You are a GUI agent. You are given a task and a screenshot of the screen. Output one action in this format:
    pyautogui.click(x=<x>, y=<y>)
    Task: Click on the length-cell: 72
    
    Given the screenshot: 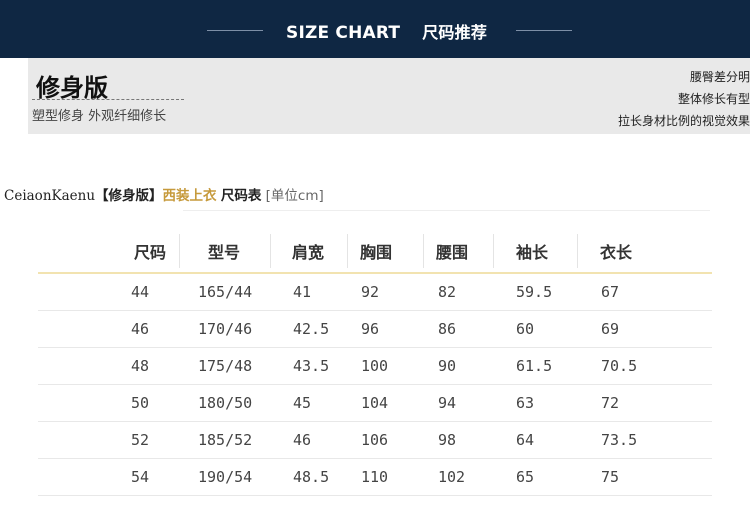 What is the action you would take?
    pyautogui.click(x=610, y=403)
    